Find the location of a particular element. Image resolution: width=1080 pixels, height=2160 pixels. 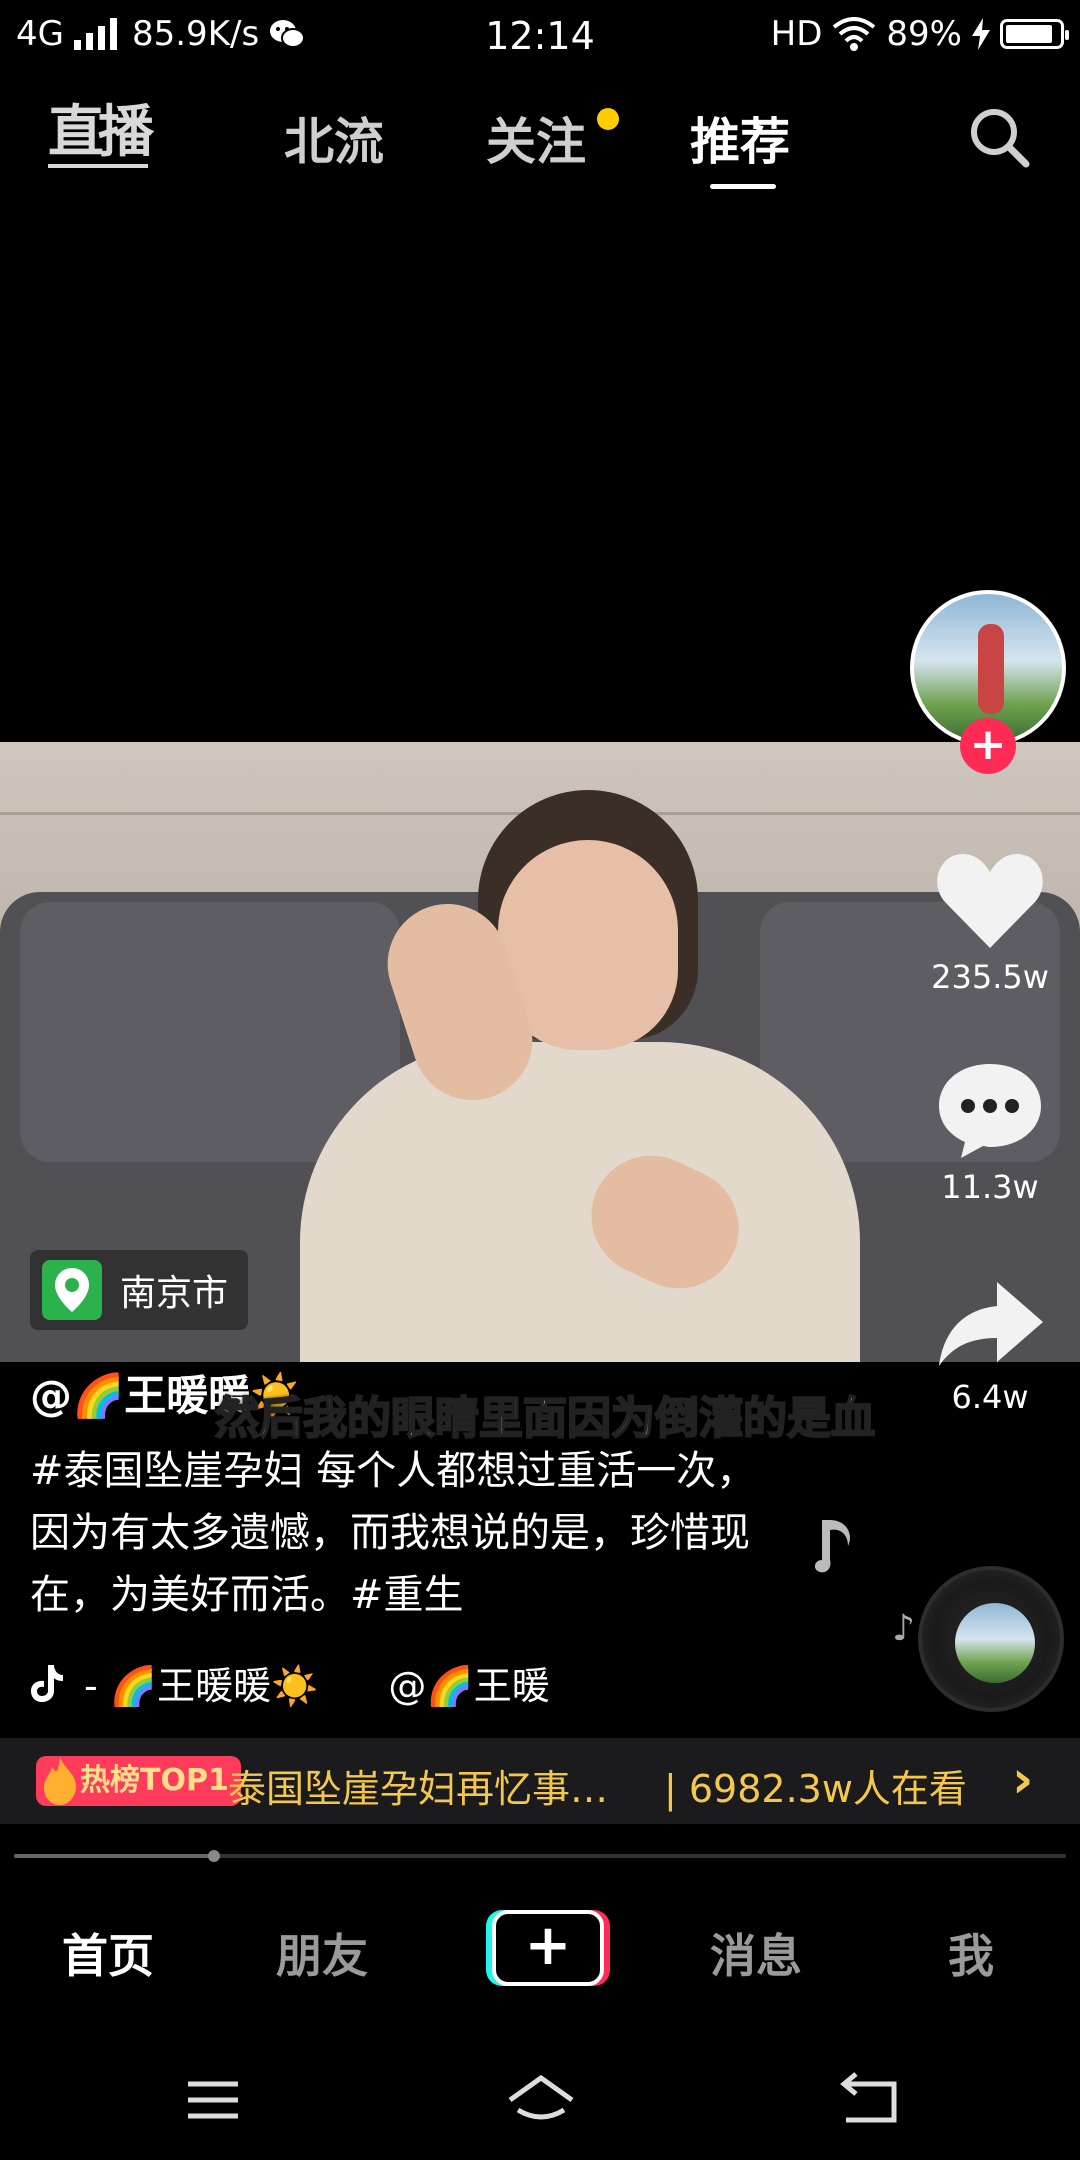

music-disc is located at coordinates (991, 1639).